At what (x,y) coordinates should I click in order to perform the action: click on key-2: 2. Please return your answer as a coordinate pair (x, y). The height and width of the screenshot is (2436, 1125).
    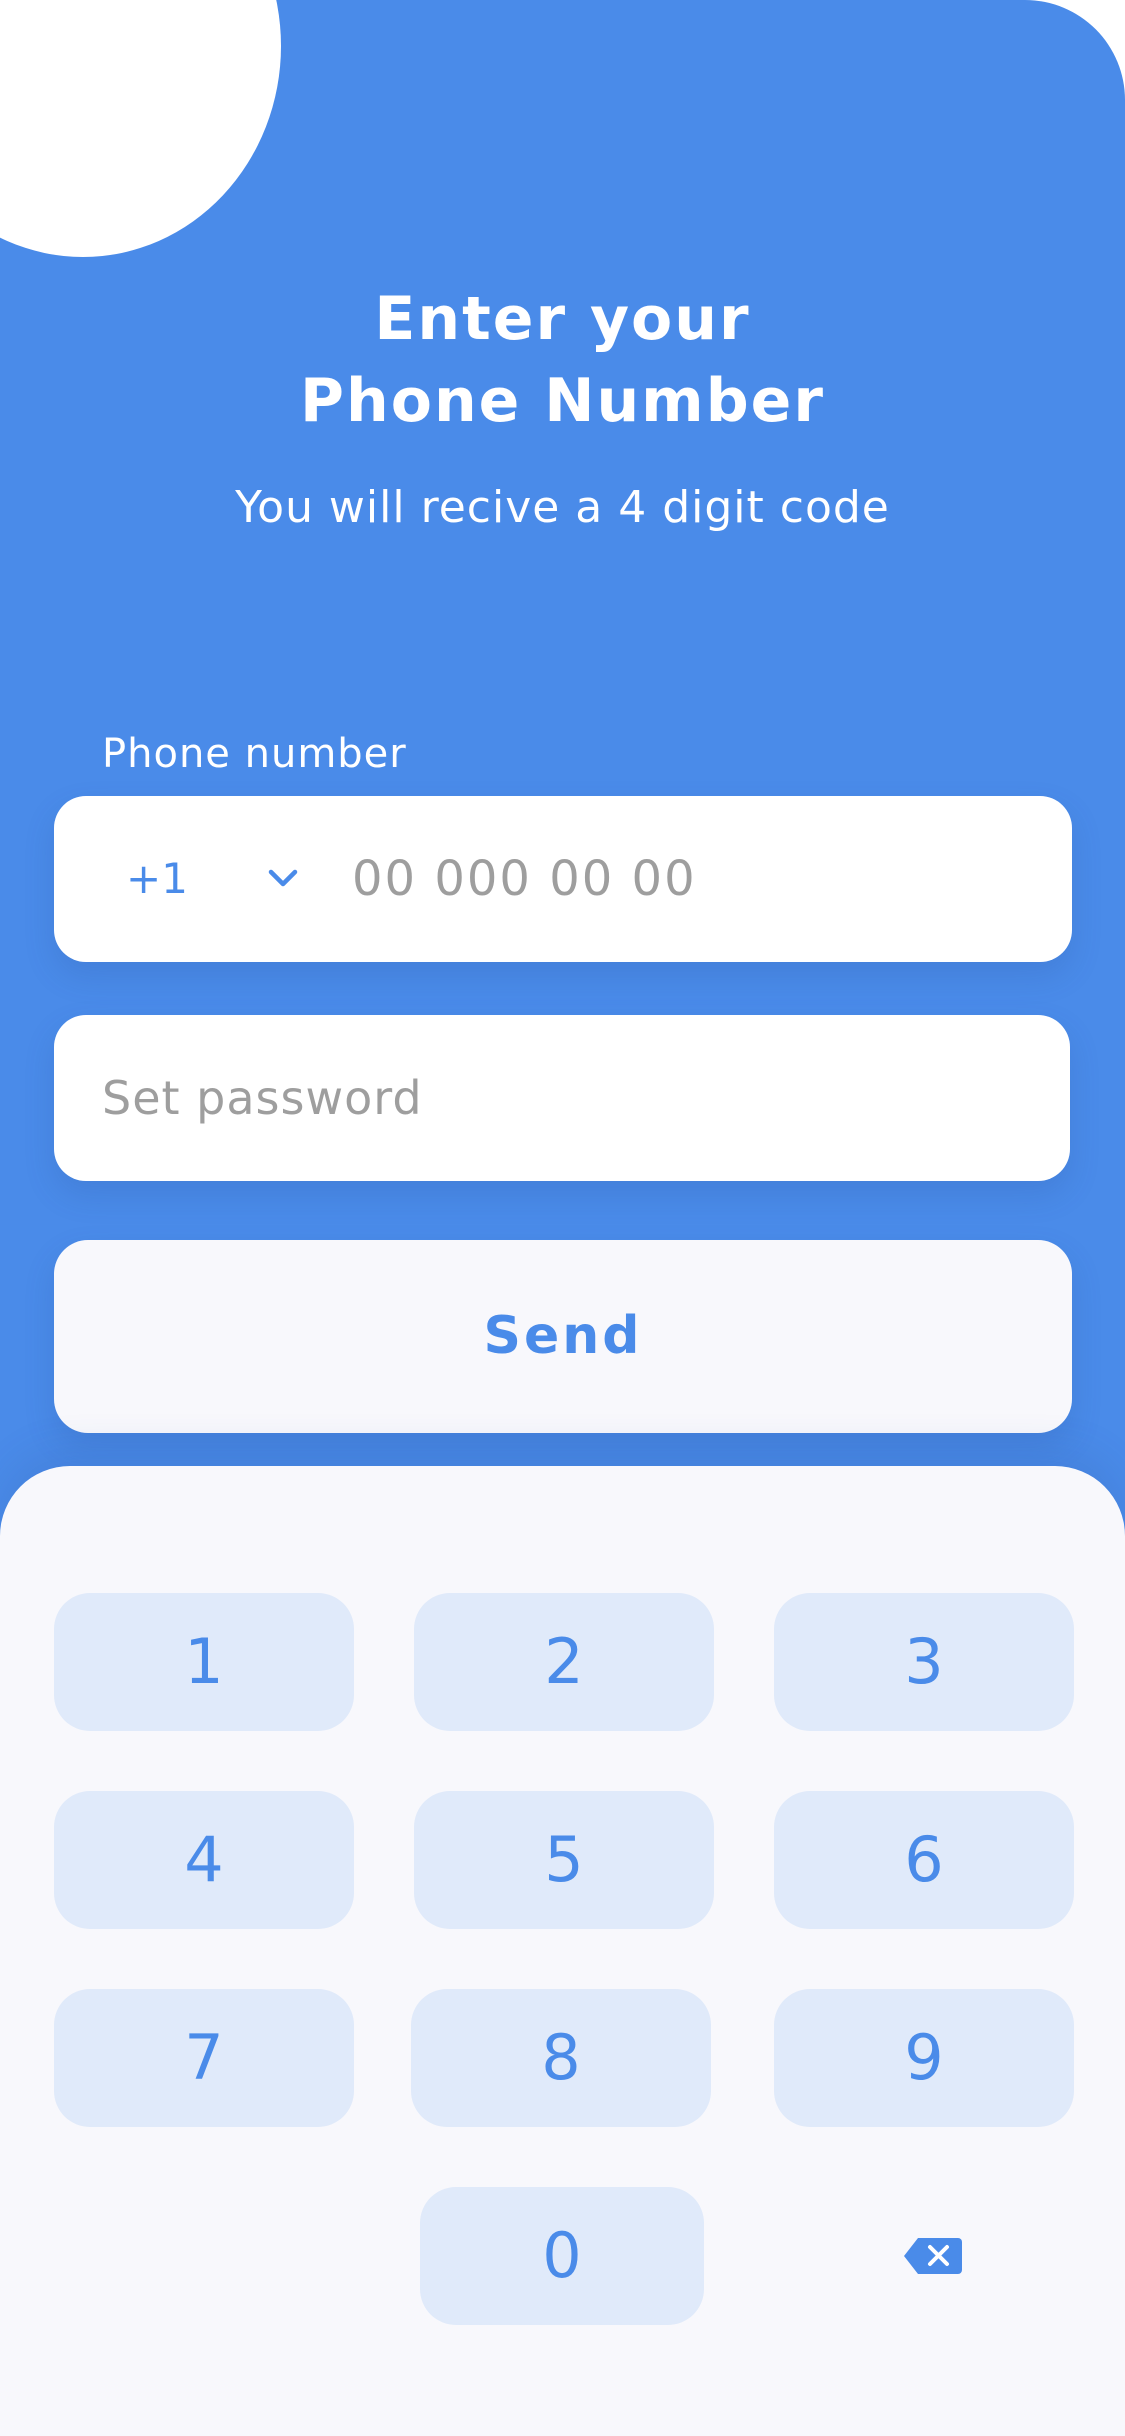
    Looking at the image, I should click on (564, 1662).